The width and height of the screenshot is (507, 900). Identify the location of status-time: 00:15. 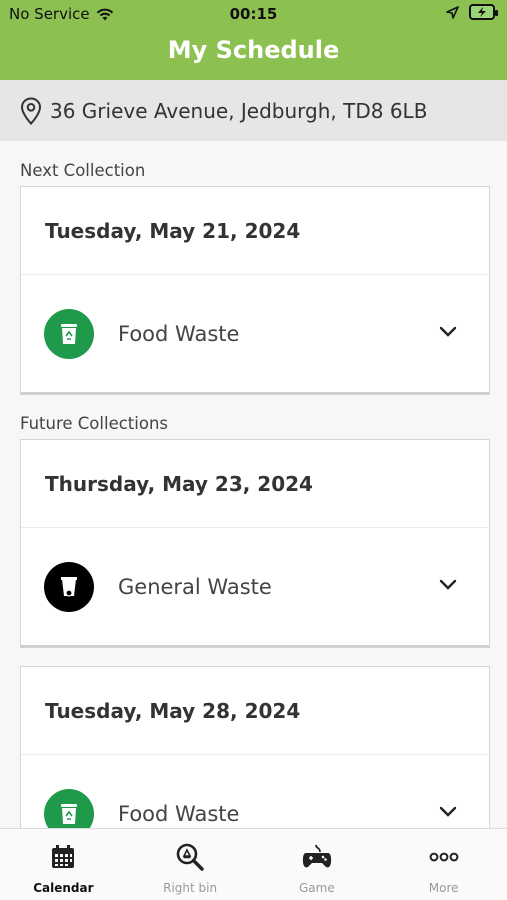
(253, 14).